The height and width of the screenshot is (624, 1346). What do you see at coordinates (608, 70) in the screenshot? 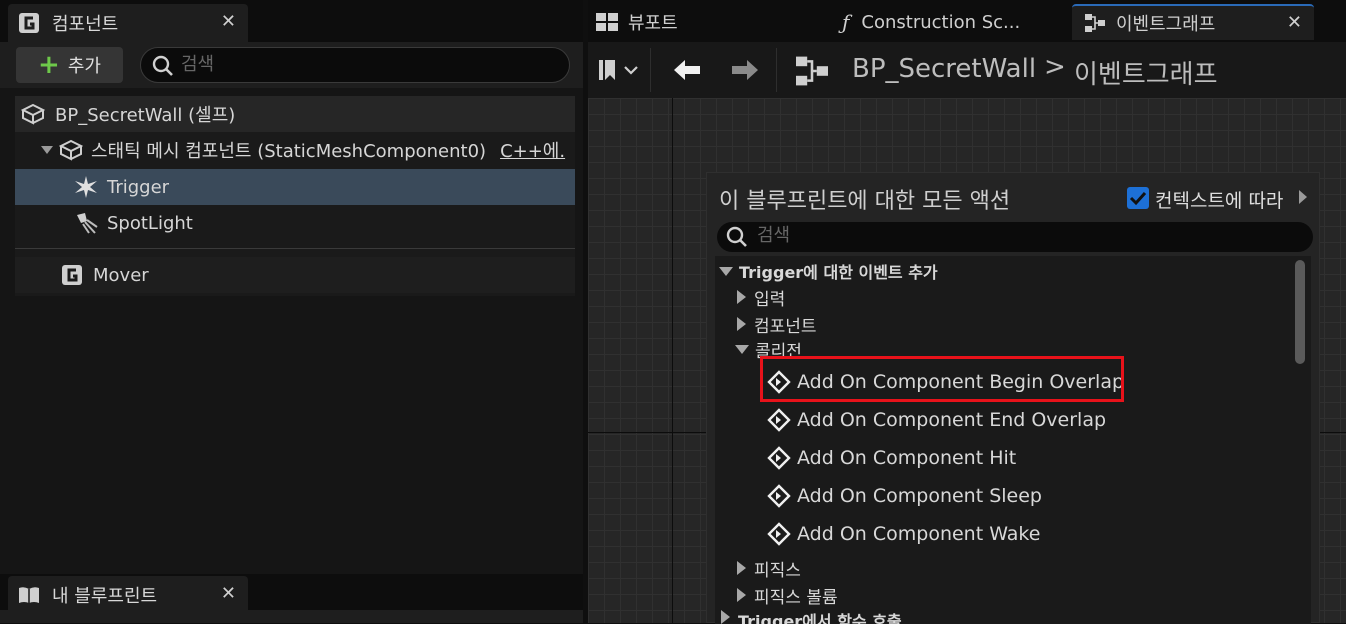
I see `bookmark-icon` at bounding box center [608, 70].